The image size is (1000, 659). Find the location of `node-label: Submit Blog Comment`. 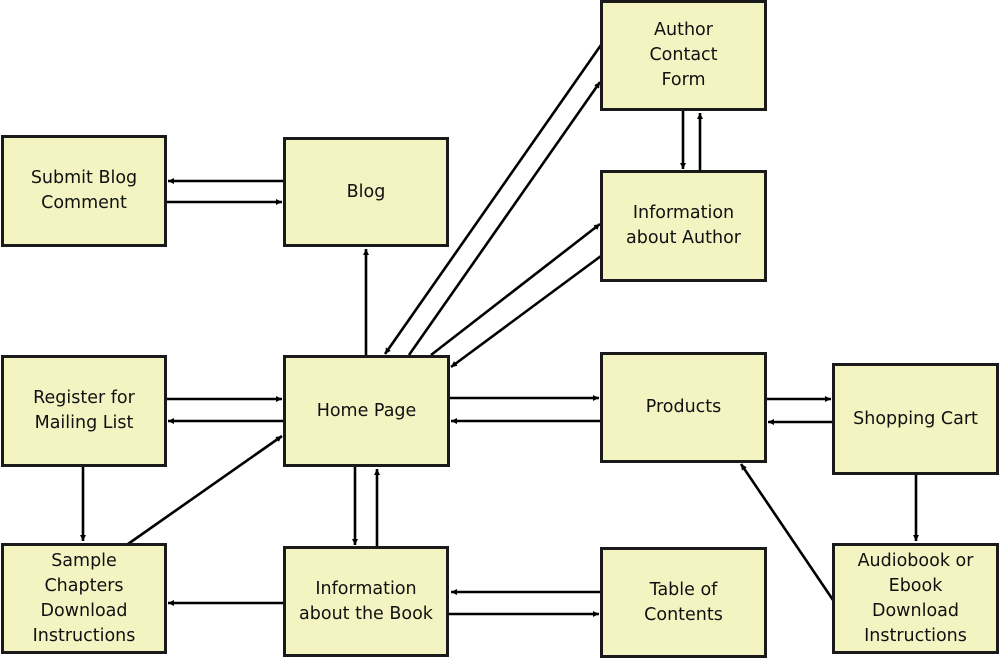

node-label: Submit Blog Comment is located at coordinates (84, 190).